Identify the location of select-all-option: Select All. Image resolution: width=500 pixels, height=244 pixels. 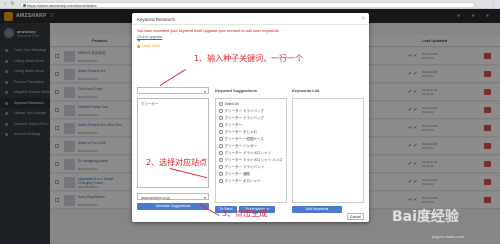
(229, 105).